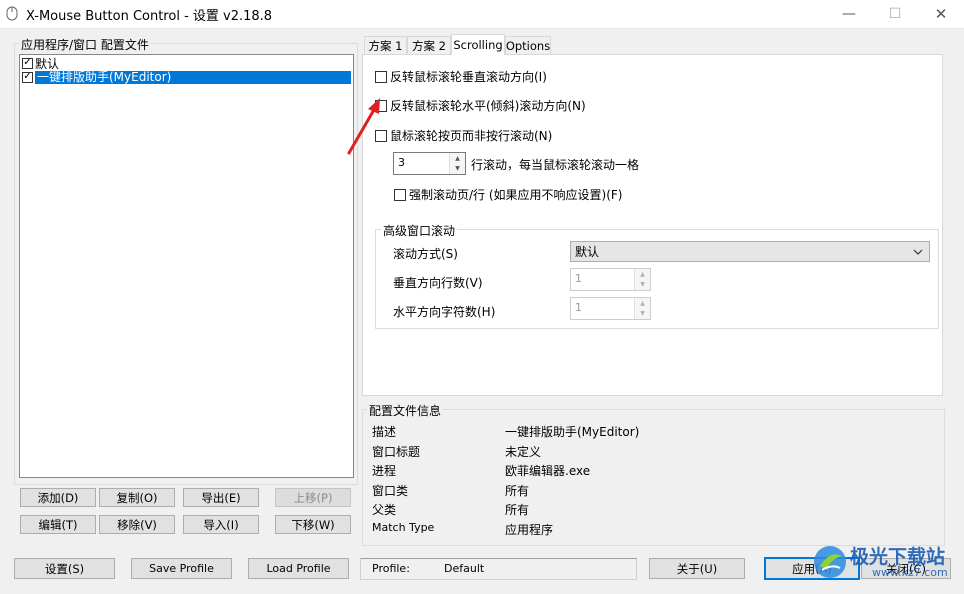 Image resolution: width=964 pixels, height=594 pixels. I want to click on info-process-value: 欧菲编辑器.exe, so click(548, 471).